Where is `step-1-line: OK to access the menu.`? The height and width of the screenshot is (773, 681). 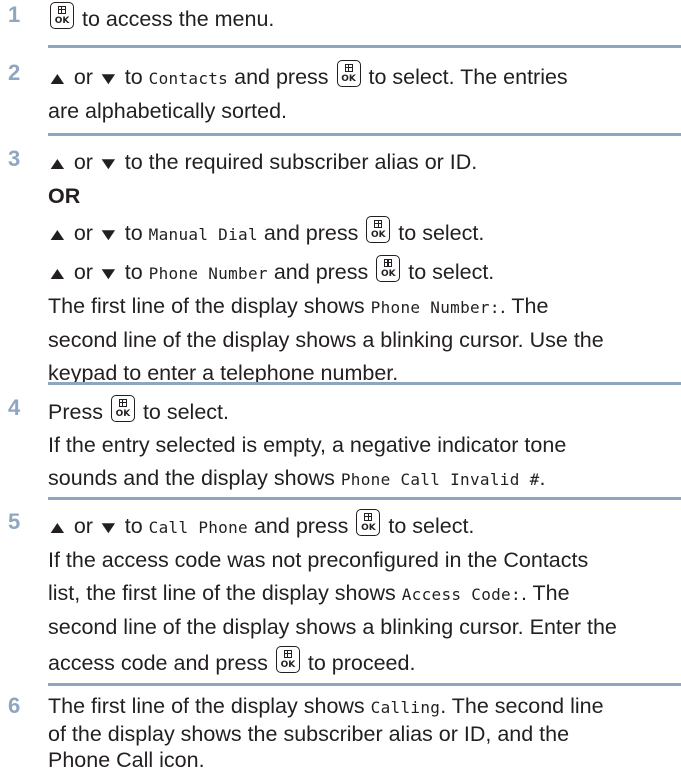
step-1-line: OK to access the menu. is located at coordinates (358, 19).